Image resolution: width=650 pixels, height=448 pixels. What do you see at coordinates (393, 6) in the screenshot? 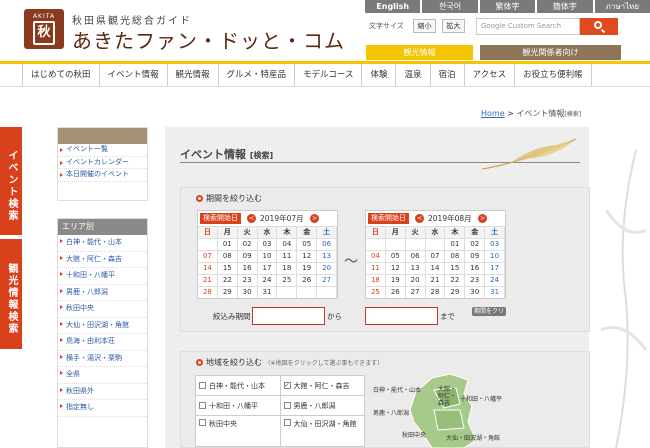
I see `lang-english: English` at bounding box center [393, 6].